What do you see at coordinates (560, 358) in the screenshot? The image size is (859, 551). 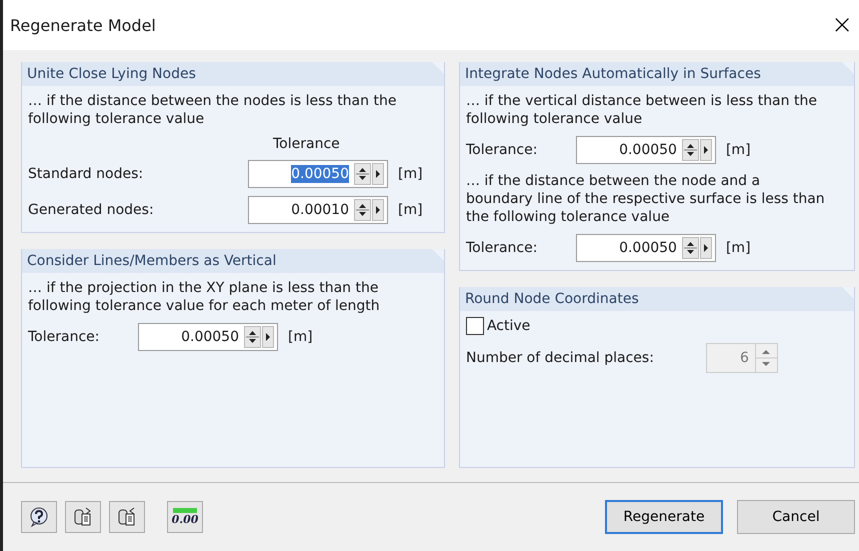 I see `field-label: Number of decimal places:` at bounding box center [560, 358].